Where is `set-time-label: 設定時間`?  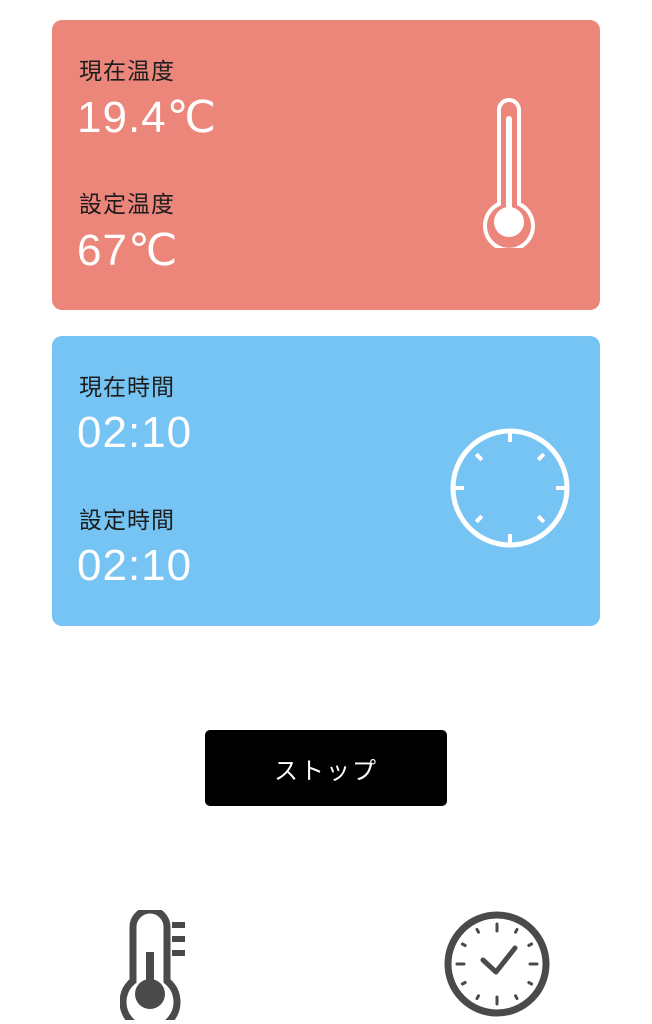 set-time-label: 設定時間 is located at coordinates (127, 521).